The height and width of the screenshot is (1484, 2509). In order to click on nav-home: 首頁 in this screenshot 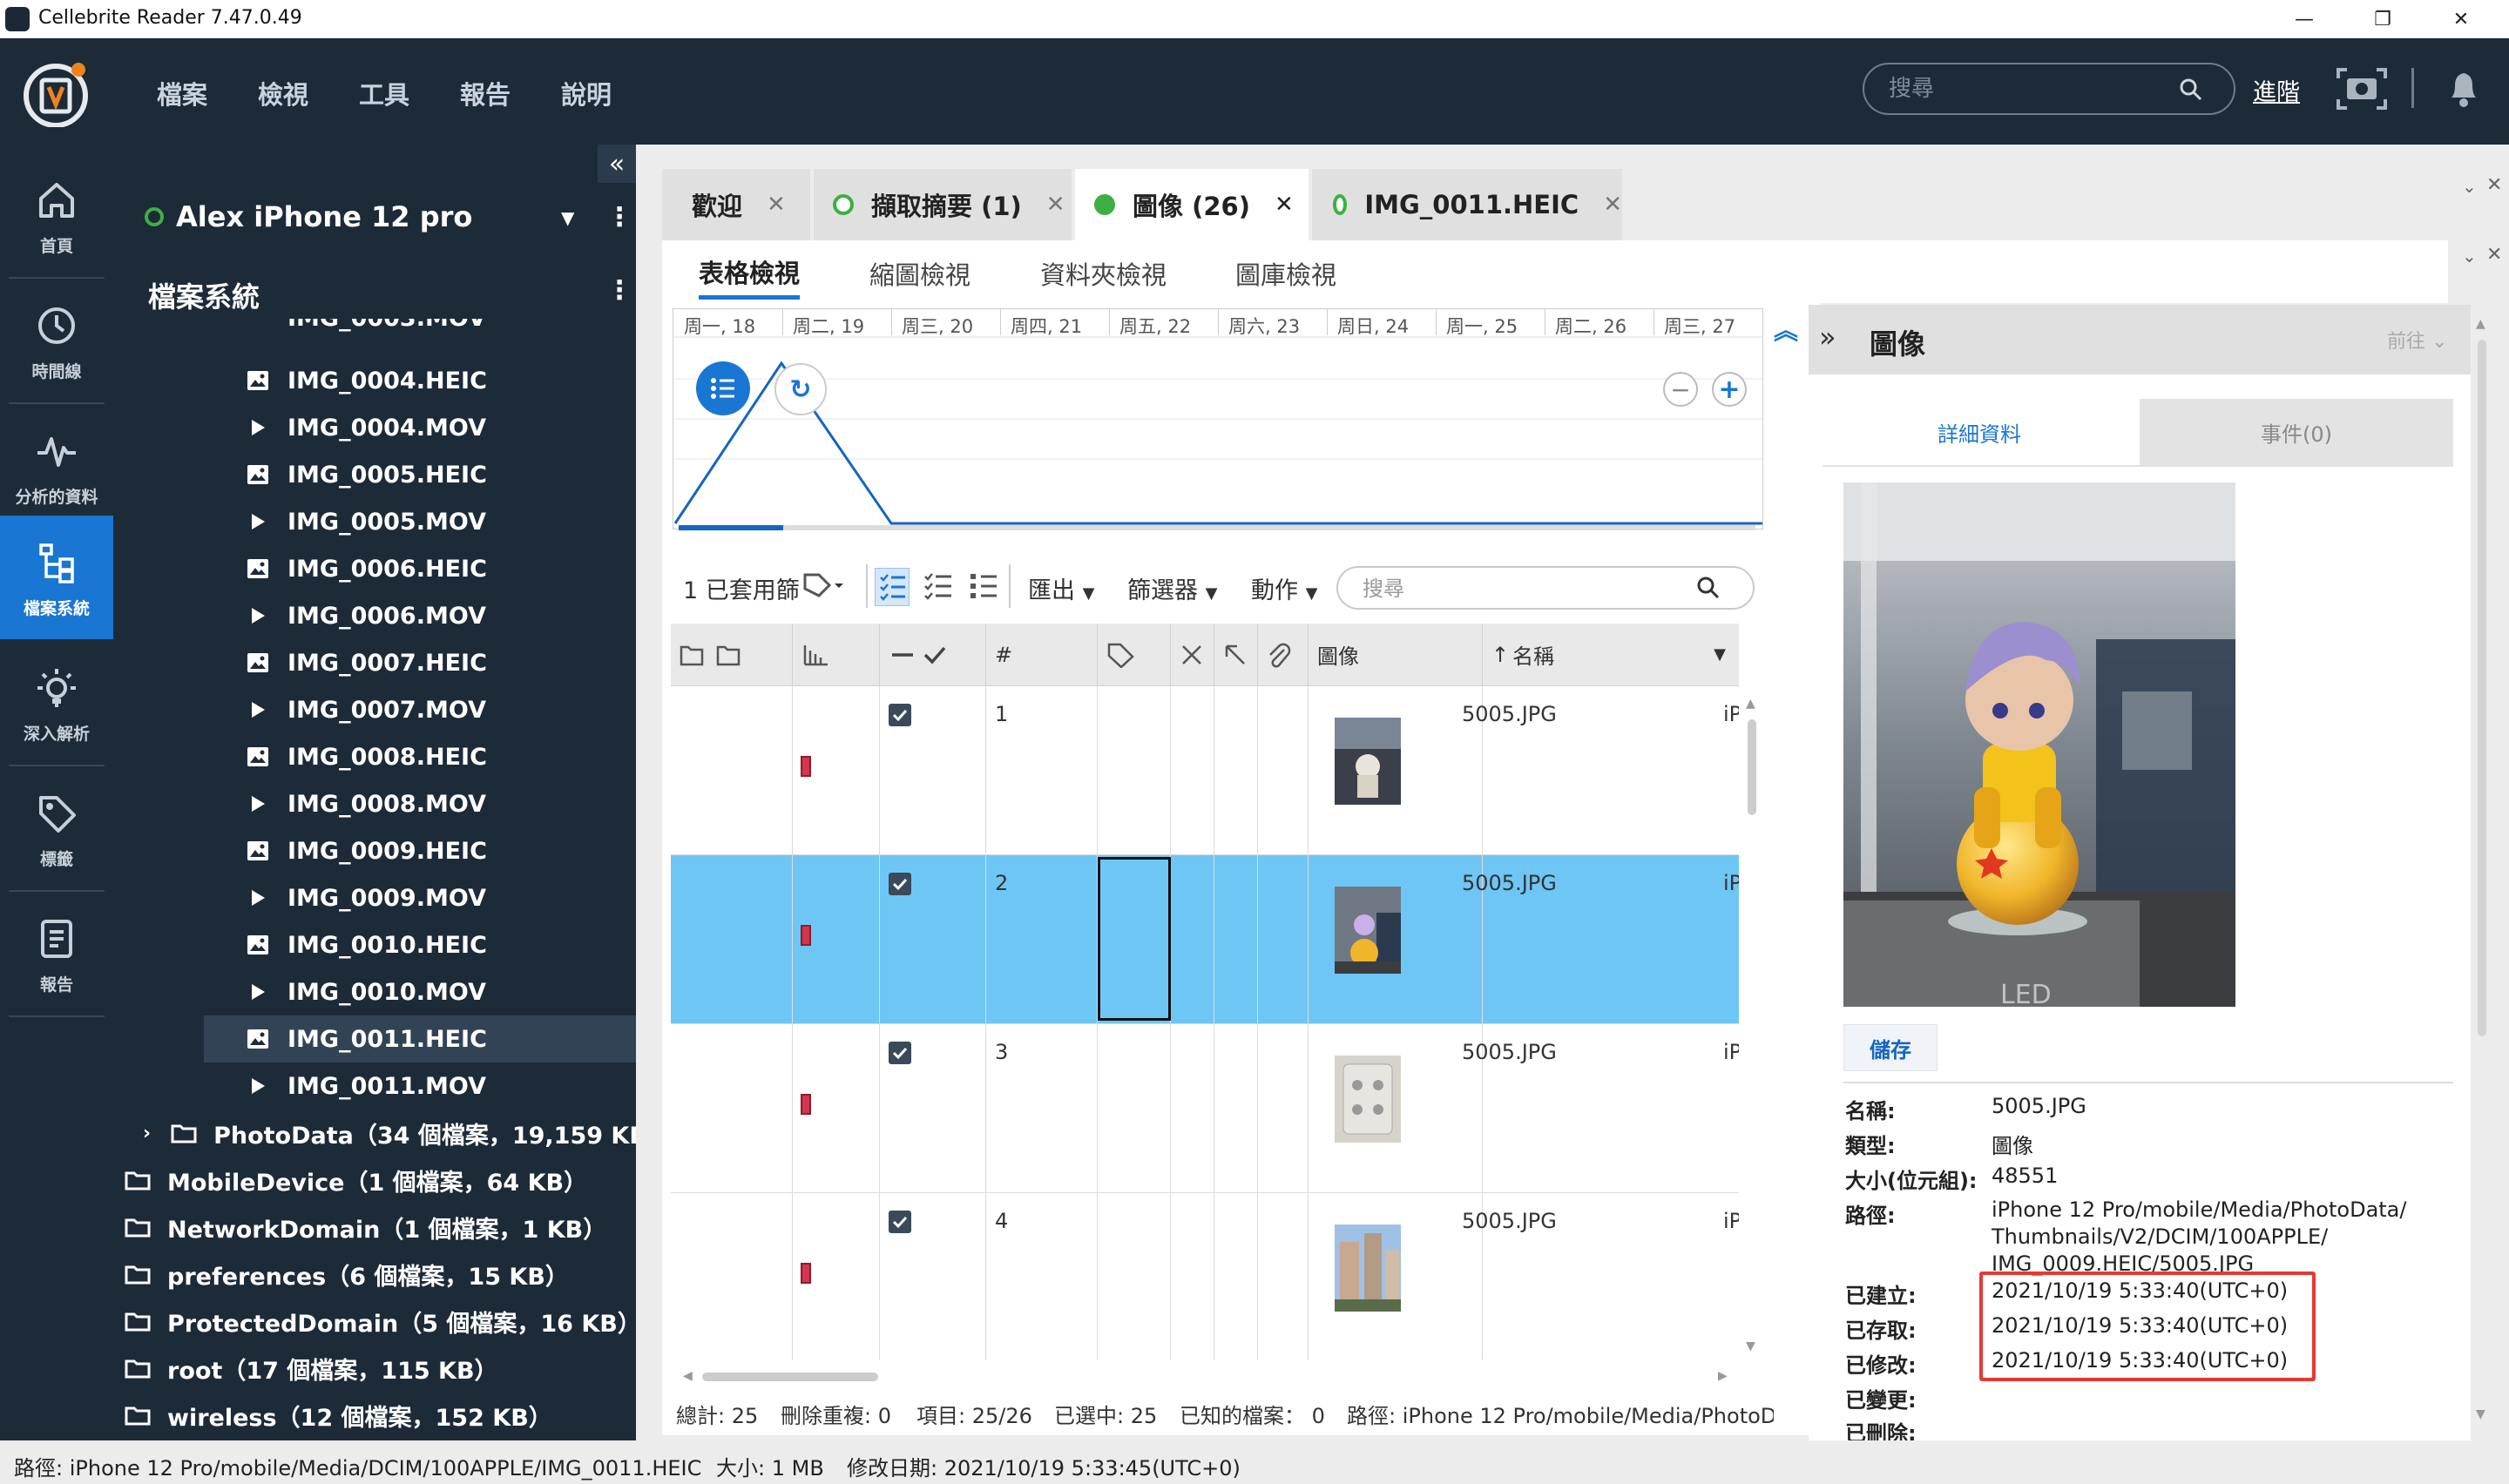, I will do `click(56, 215)`.